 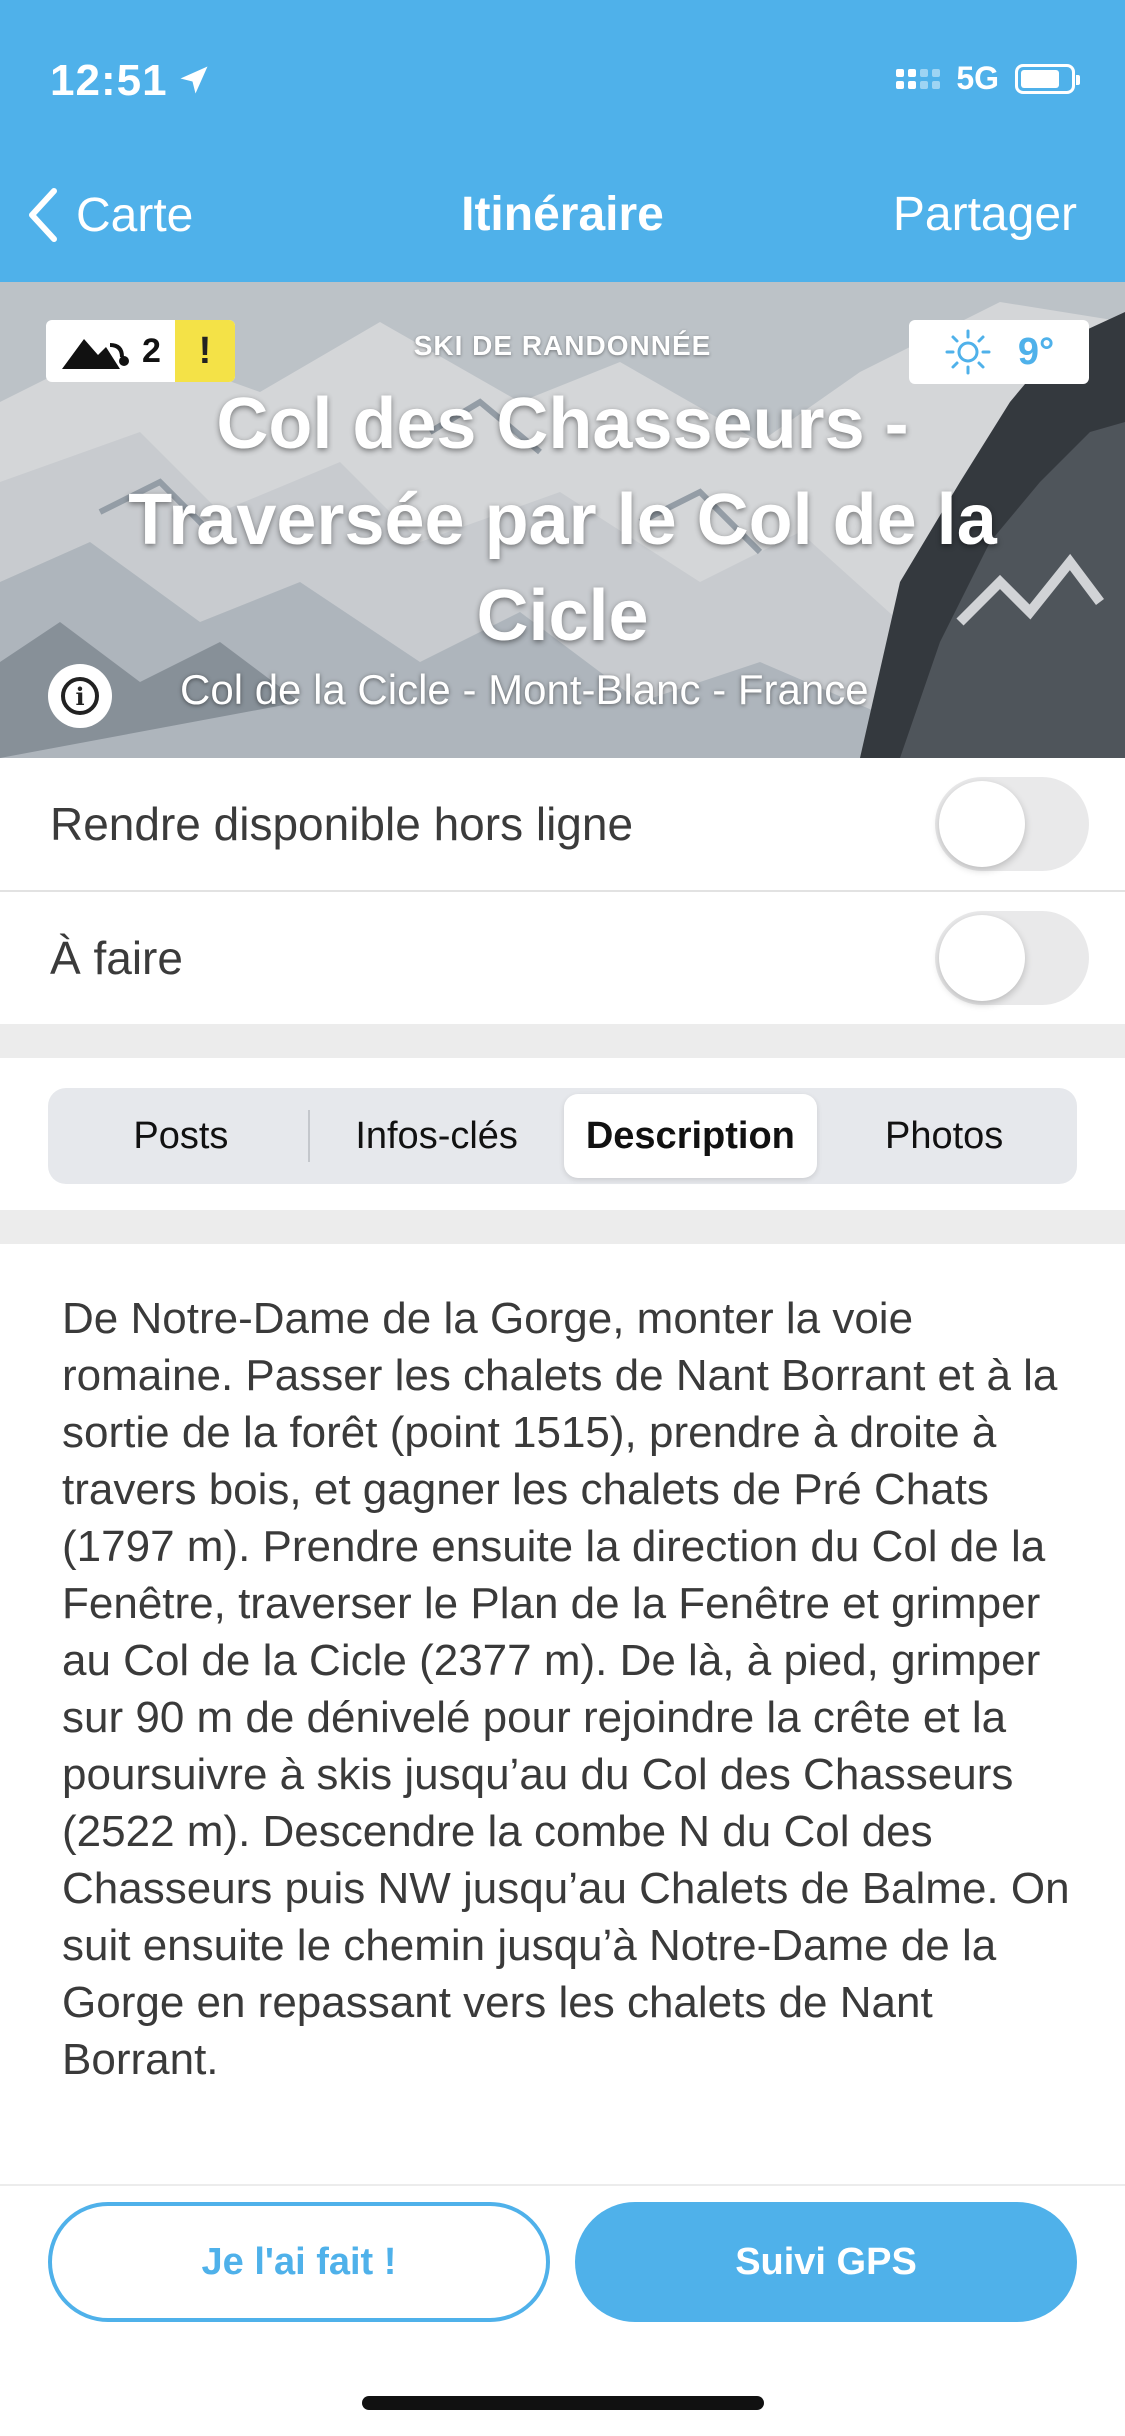 What do you see at coordinates (999, 352) in the screenshot?
I see `weather-badge: 9°` at bounding box center [999, 352].